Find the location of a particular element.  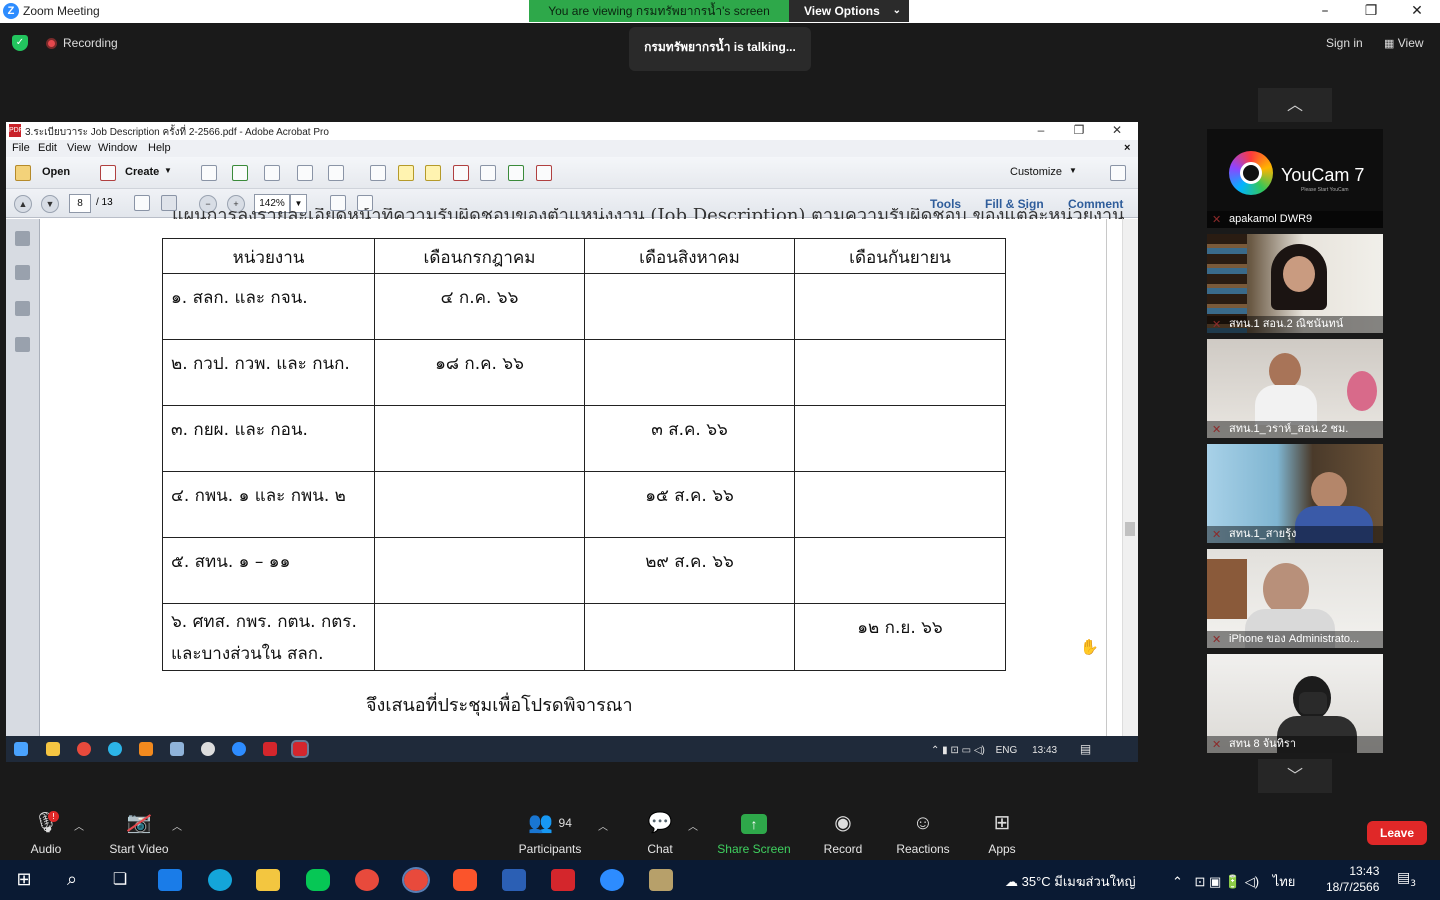

encryption-shield-icon: ✓ is located at coordinates (20, 43).